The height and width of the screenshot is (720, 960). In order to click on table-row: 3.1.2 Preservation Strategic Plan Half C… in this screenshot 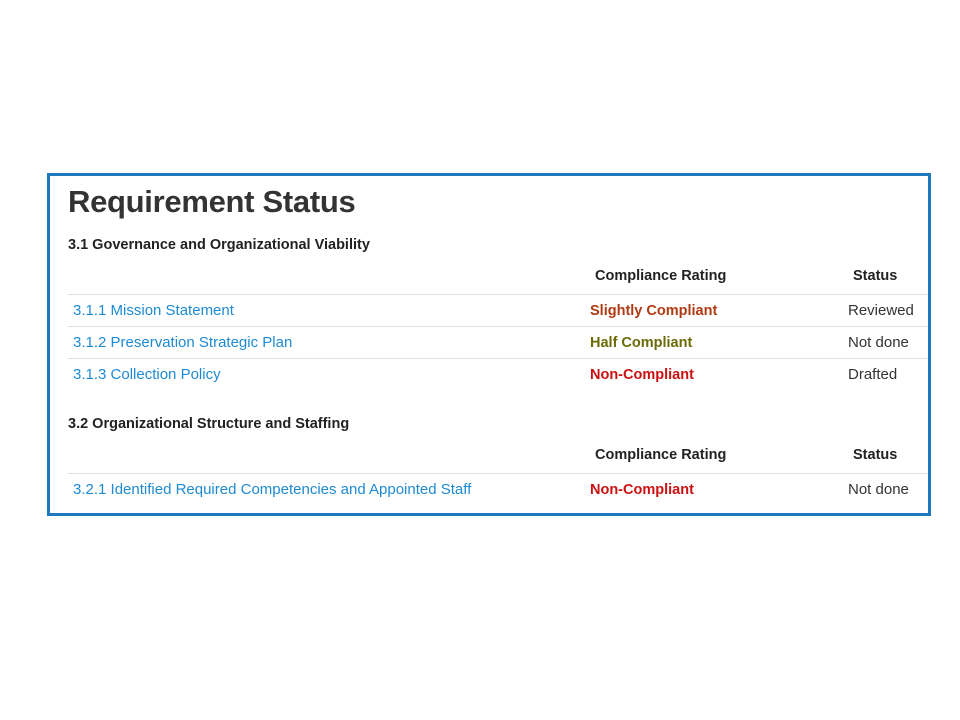, I will do `click(498, 343)`.